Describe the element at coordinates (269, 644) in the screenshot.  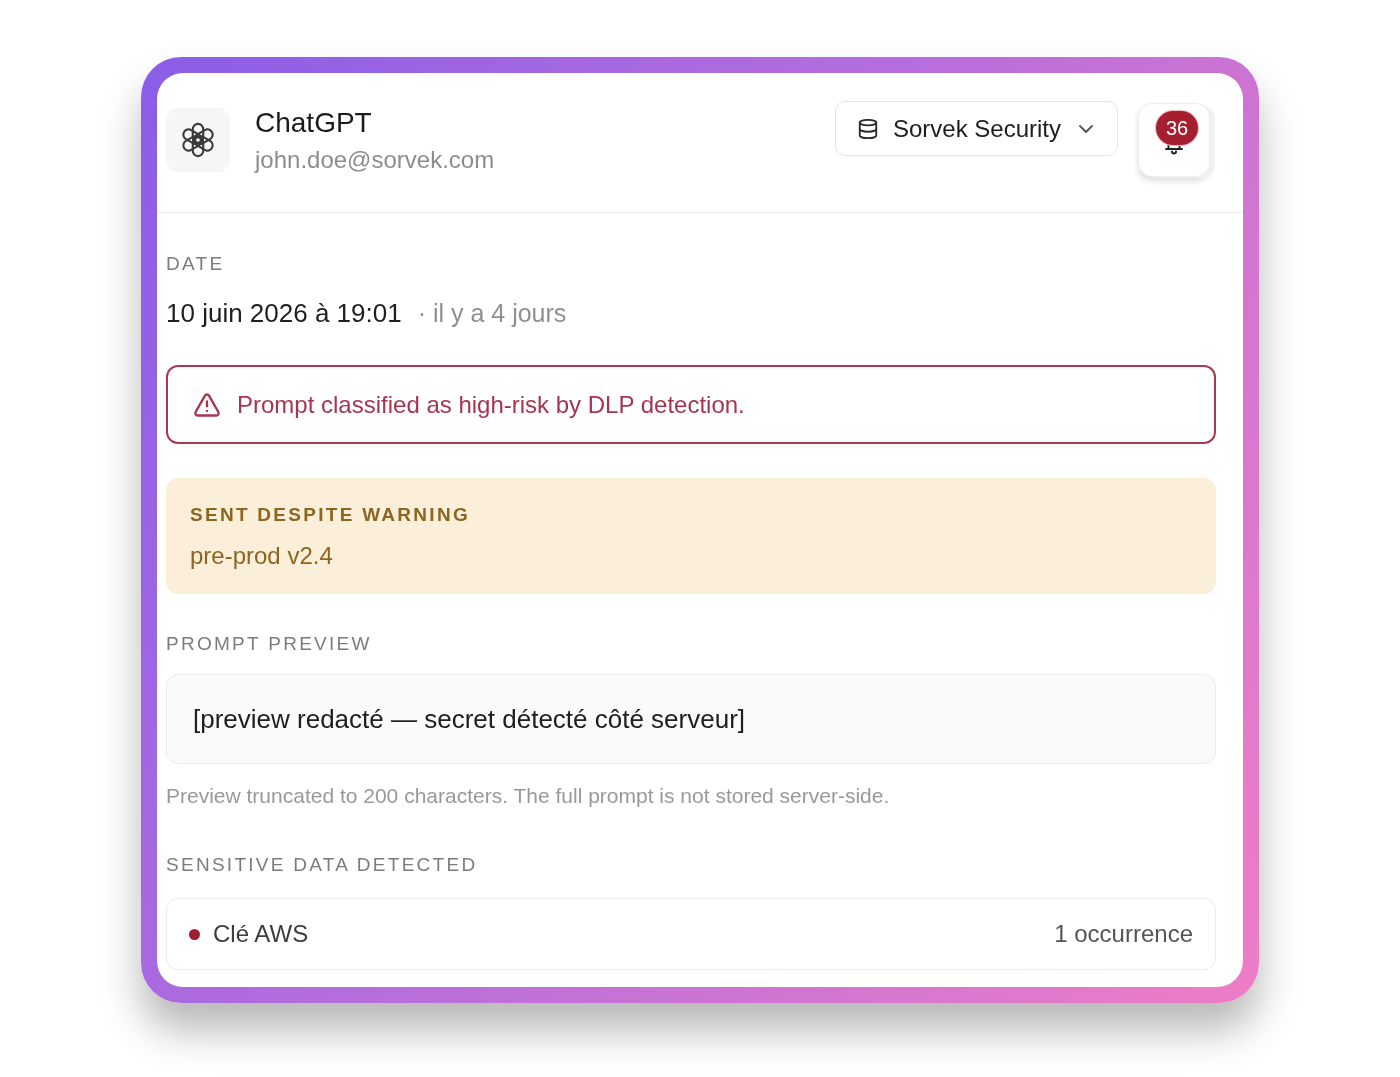
I see `prompt-preview-label: PROMPT PREVIEW` at that location.